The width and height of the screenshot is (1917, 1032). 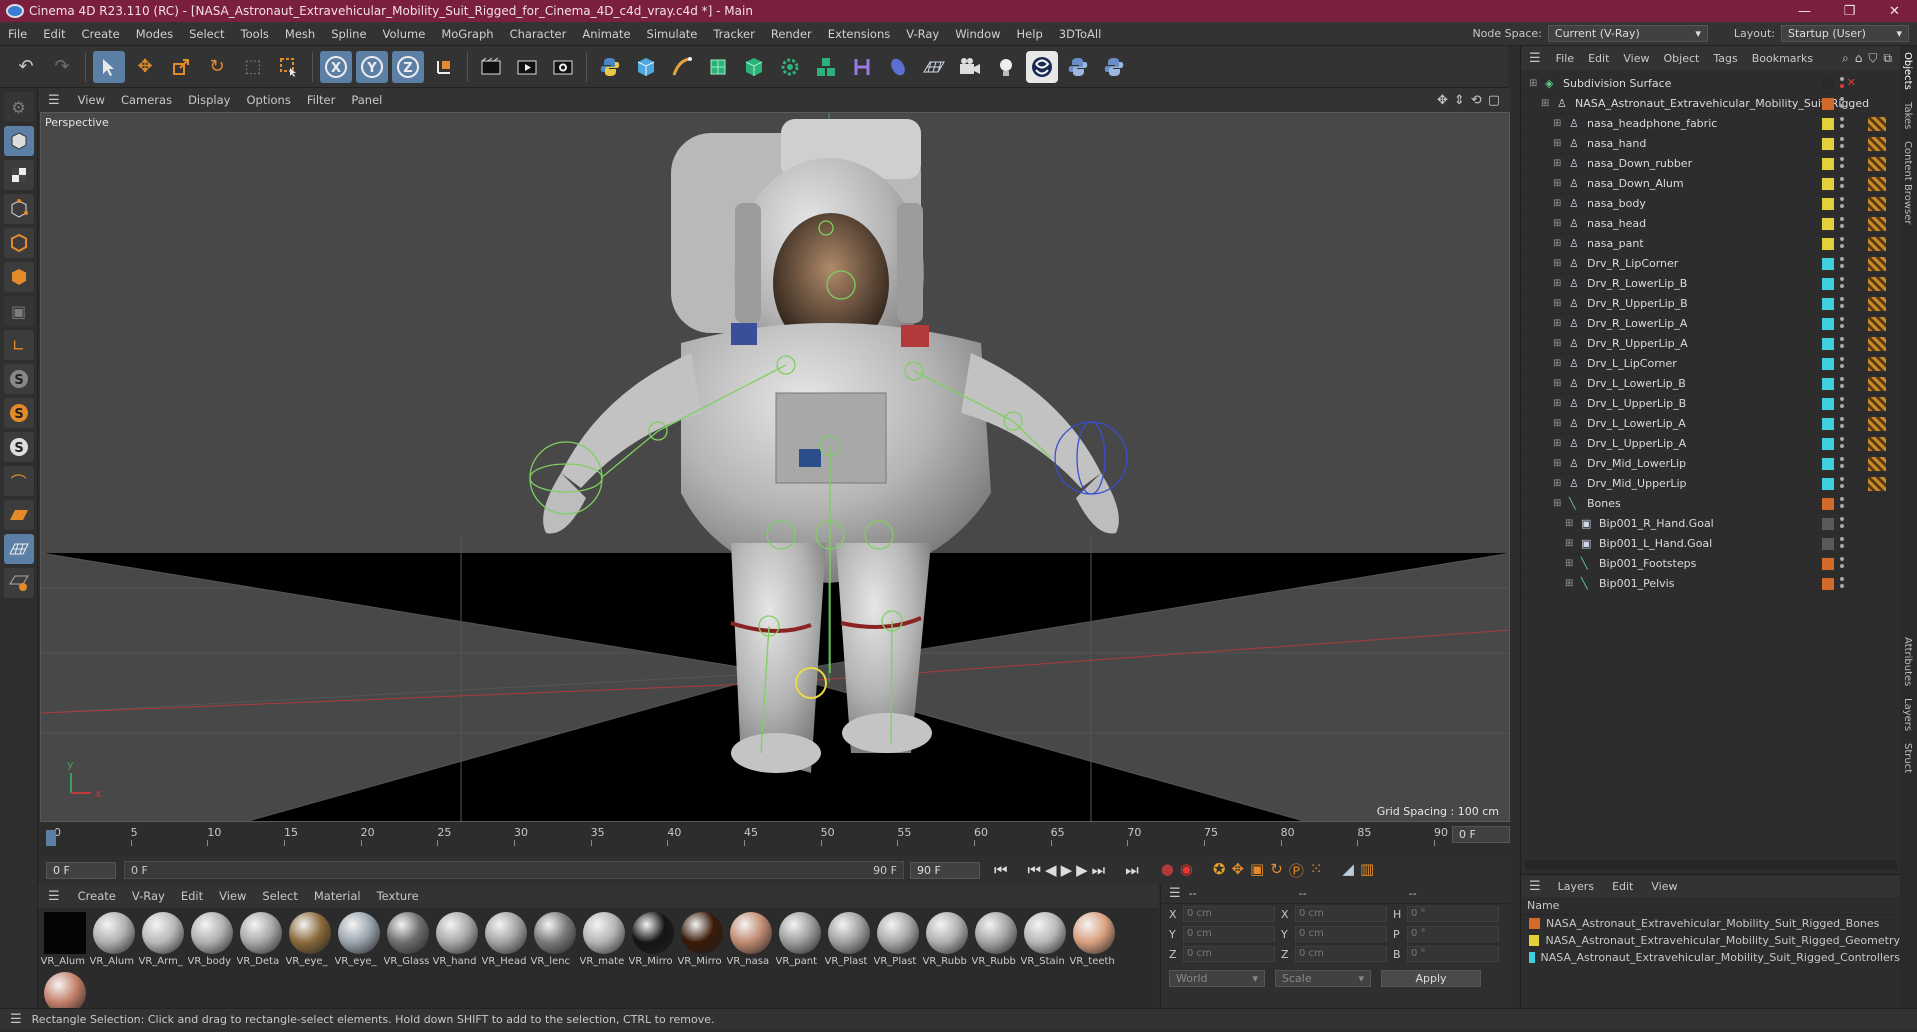 I want to click on new-window-icon: ⧉, so click(x=1887, y=58).